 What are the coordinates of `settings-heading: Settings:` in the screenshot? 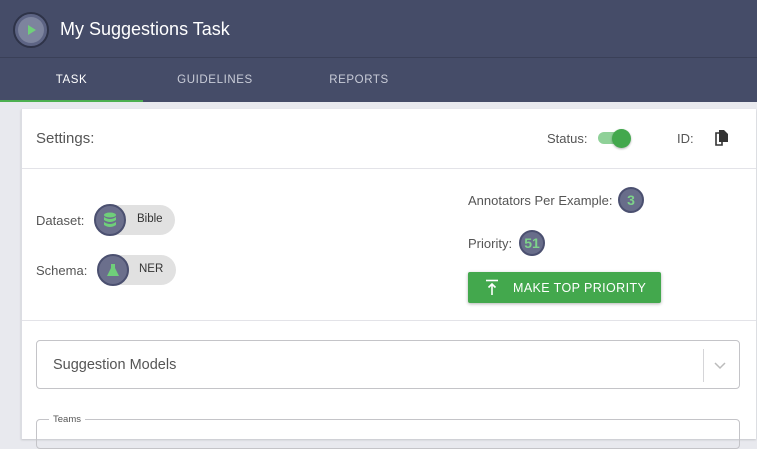 It's located at (65, 138).